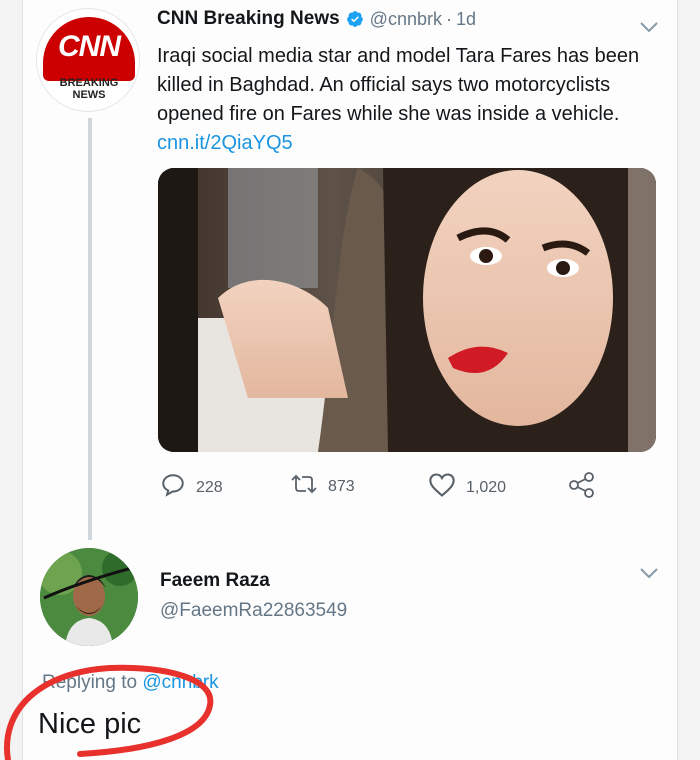 This screenshot has width=700, height=760. I want to click on reply-avatar-illustration, so click(89, 597).